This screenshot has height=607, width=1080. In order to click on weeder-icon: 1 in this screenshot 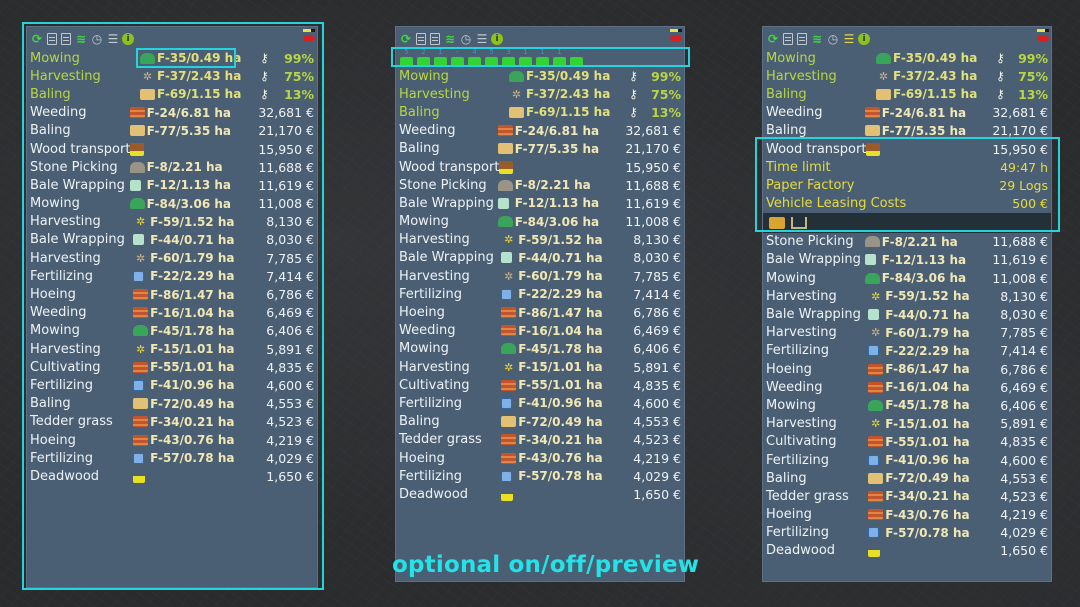, I will do `click(559, 58)`.